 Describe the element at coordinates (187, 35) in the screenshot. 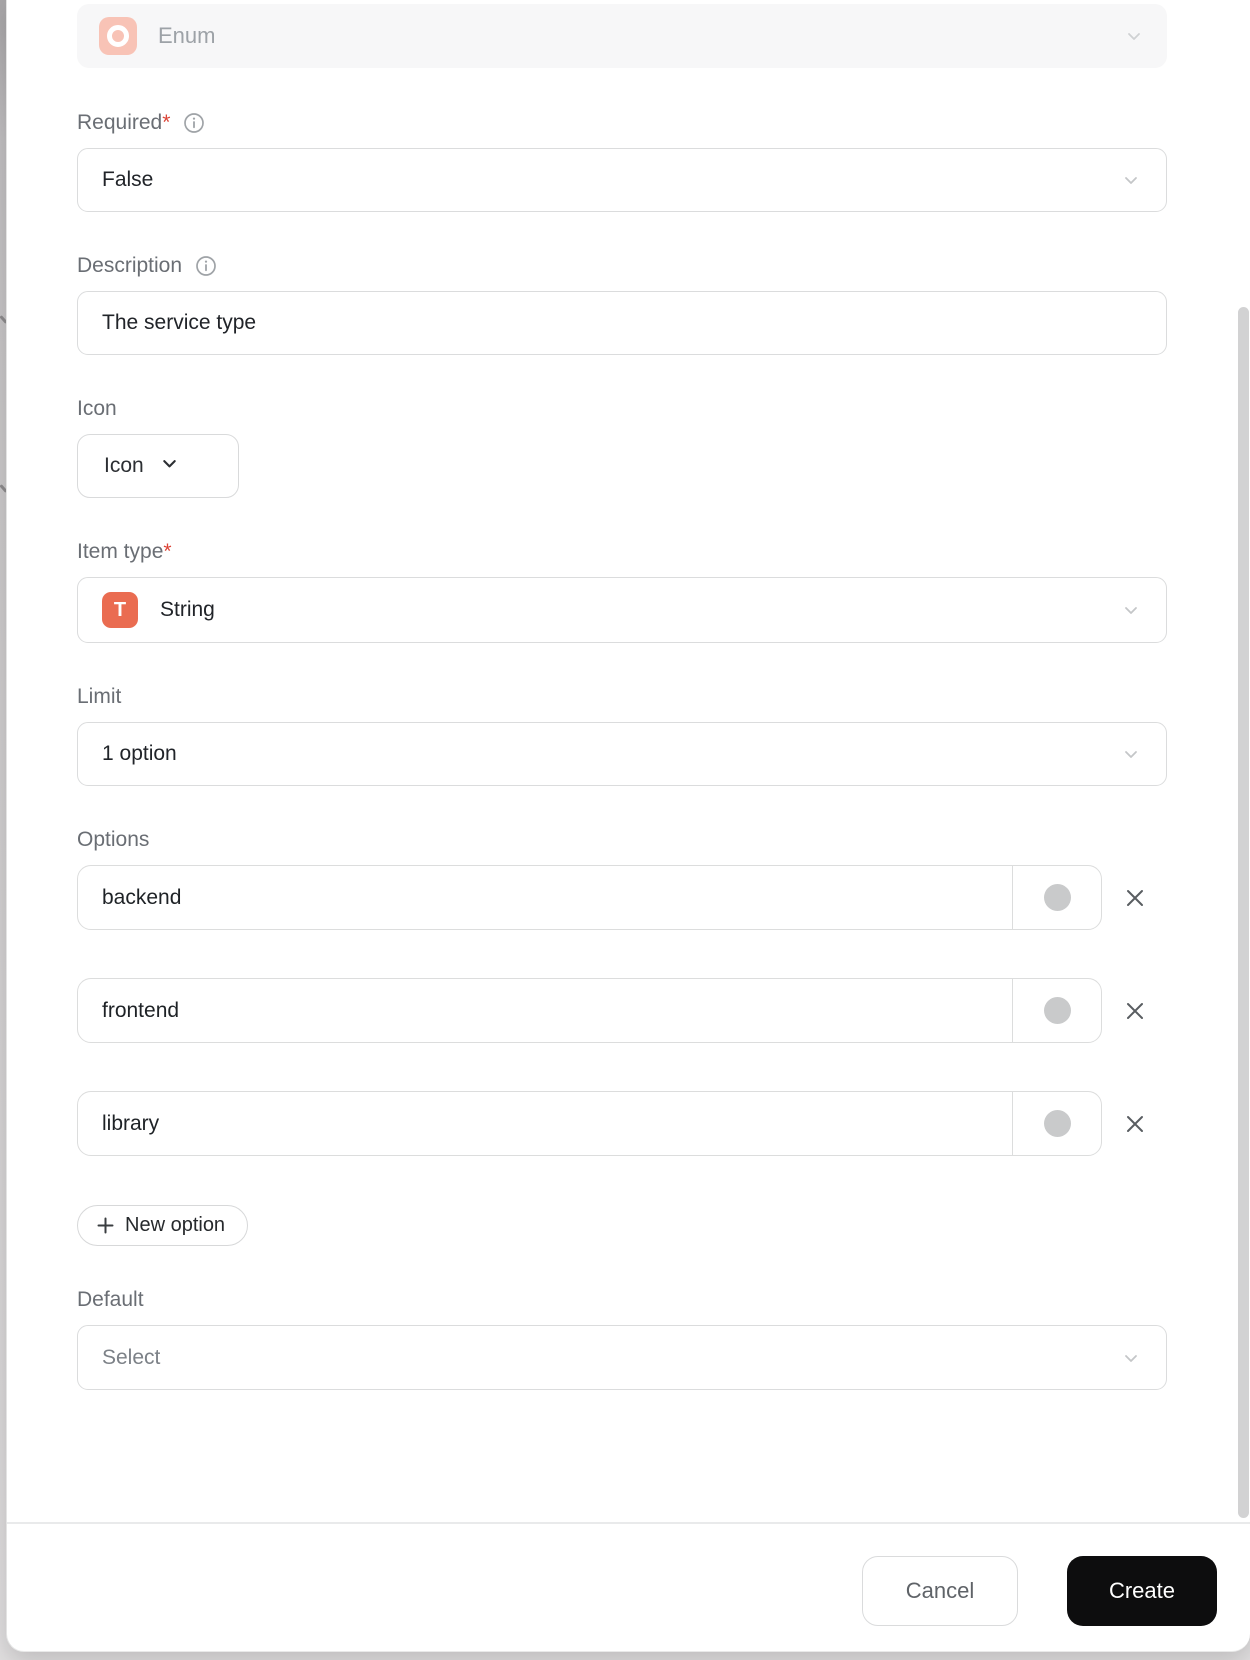

I see `attribute-type-value: Enum` at that location.